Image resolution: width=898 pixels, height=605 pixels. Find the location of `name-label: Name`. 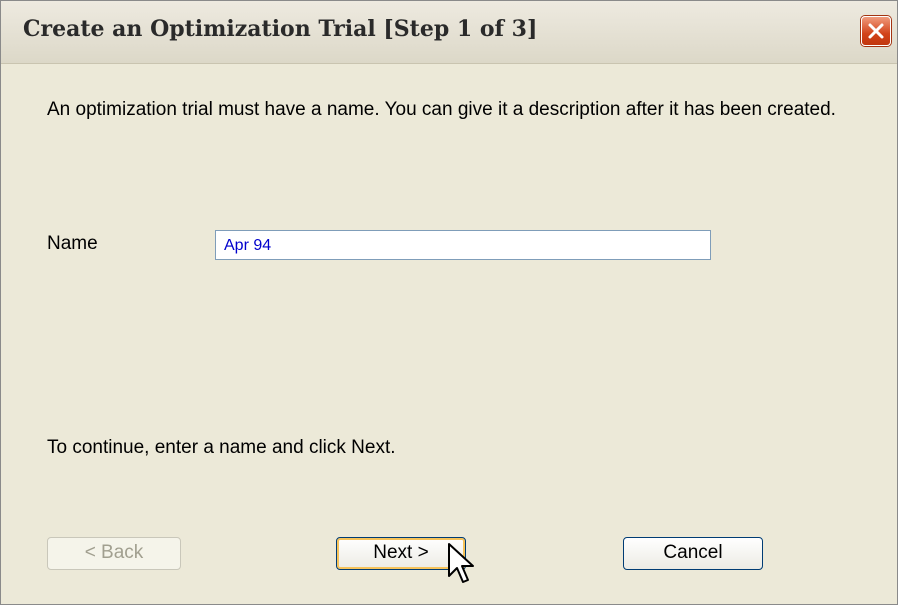

name-label: Name is located at coordinates (72, 243).